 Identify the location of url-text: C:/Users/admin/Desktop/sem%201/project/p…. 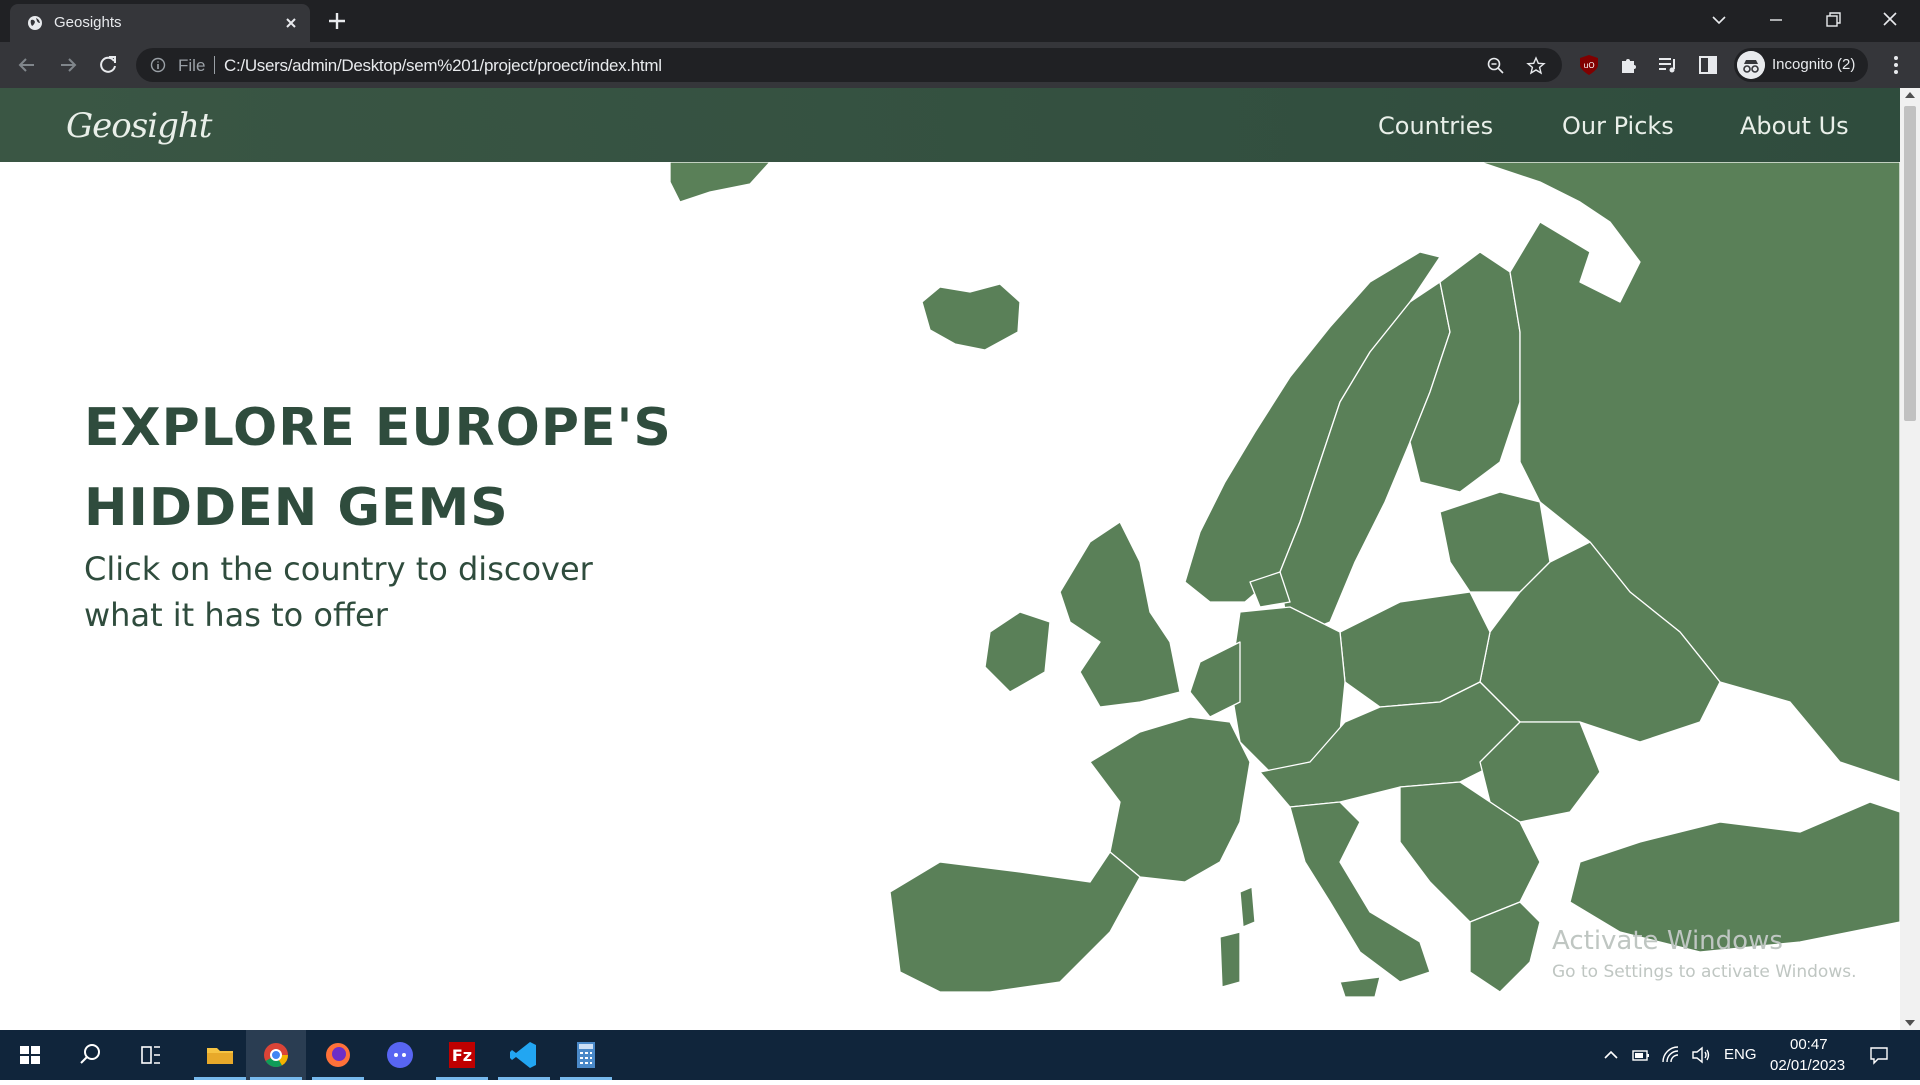
(443, 66).